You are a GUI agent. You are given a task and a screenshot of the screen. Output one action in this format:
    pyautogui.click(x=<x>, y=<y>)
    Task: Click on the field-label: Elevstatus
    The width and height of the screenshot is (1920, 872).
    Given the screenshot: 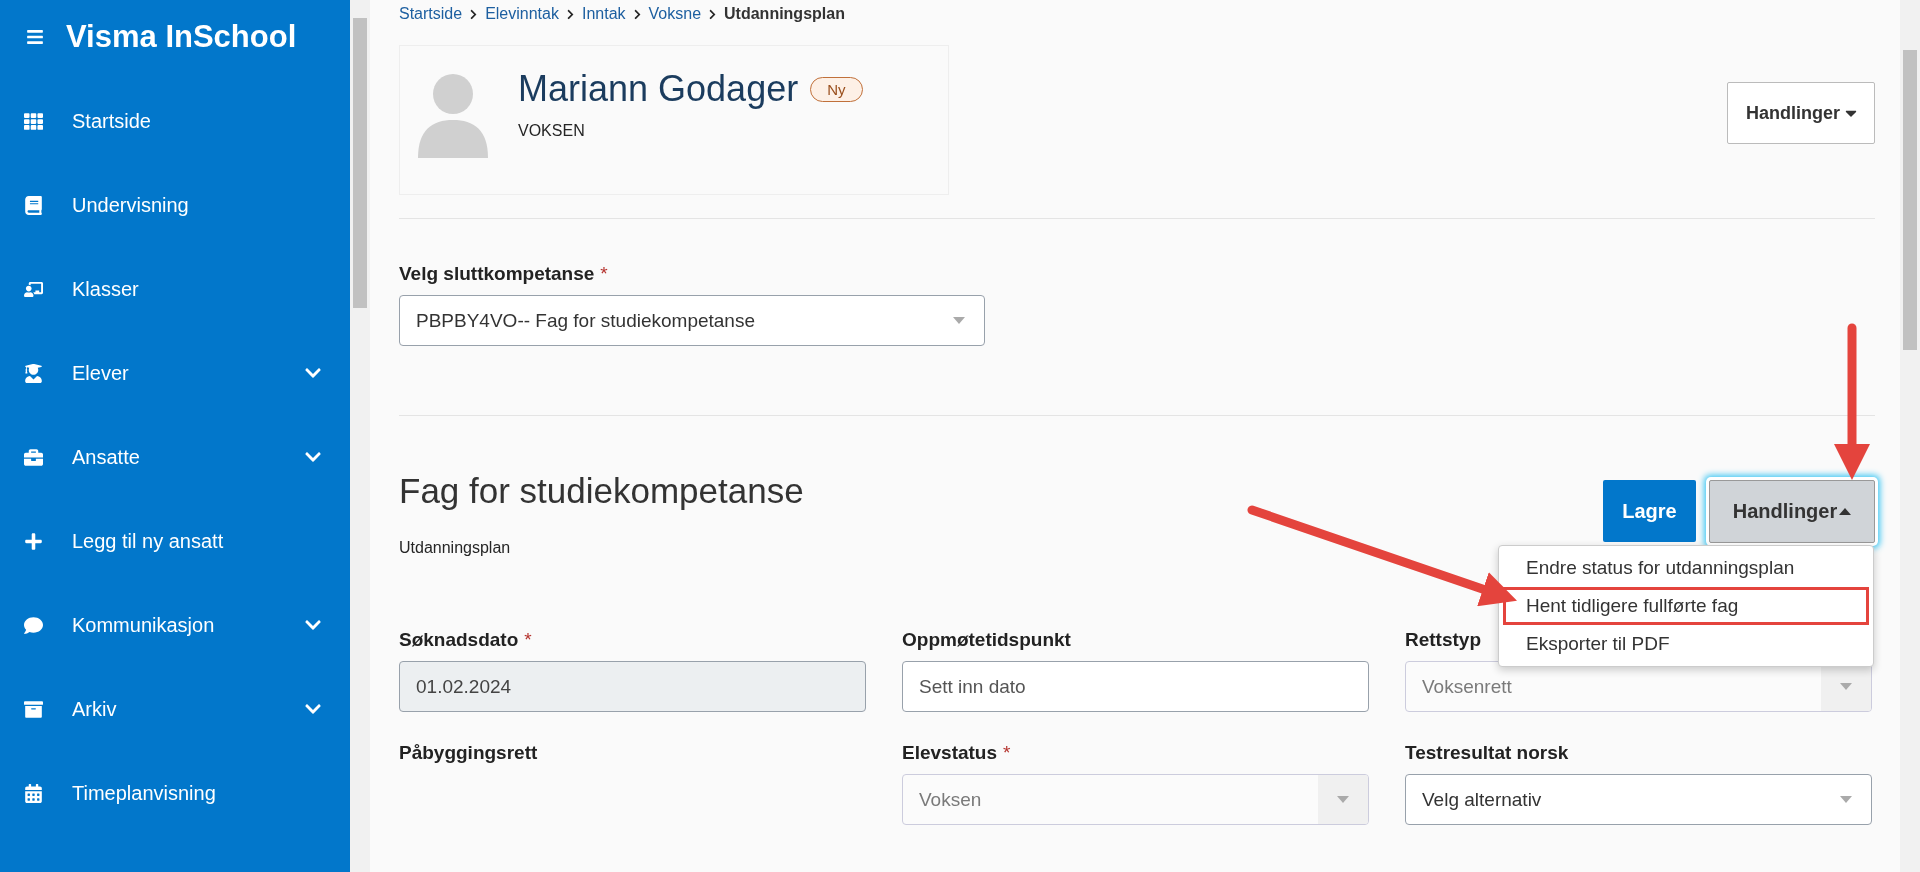 What is the action you would take?
    pyautogui.click(x=950, y=753)
    